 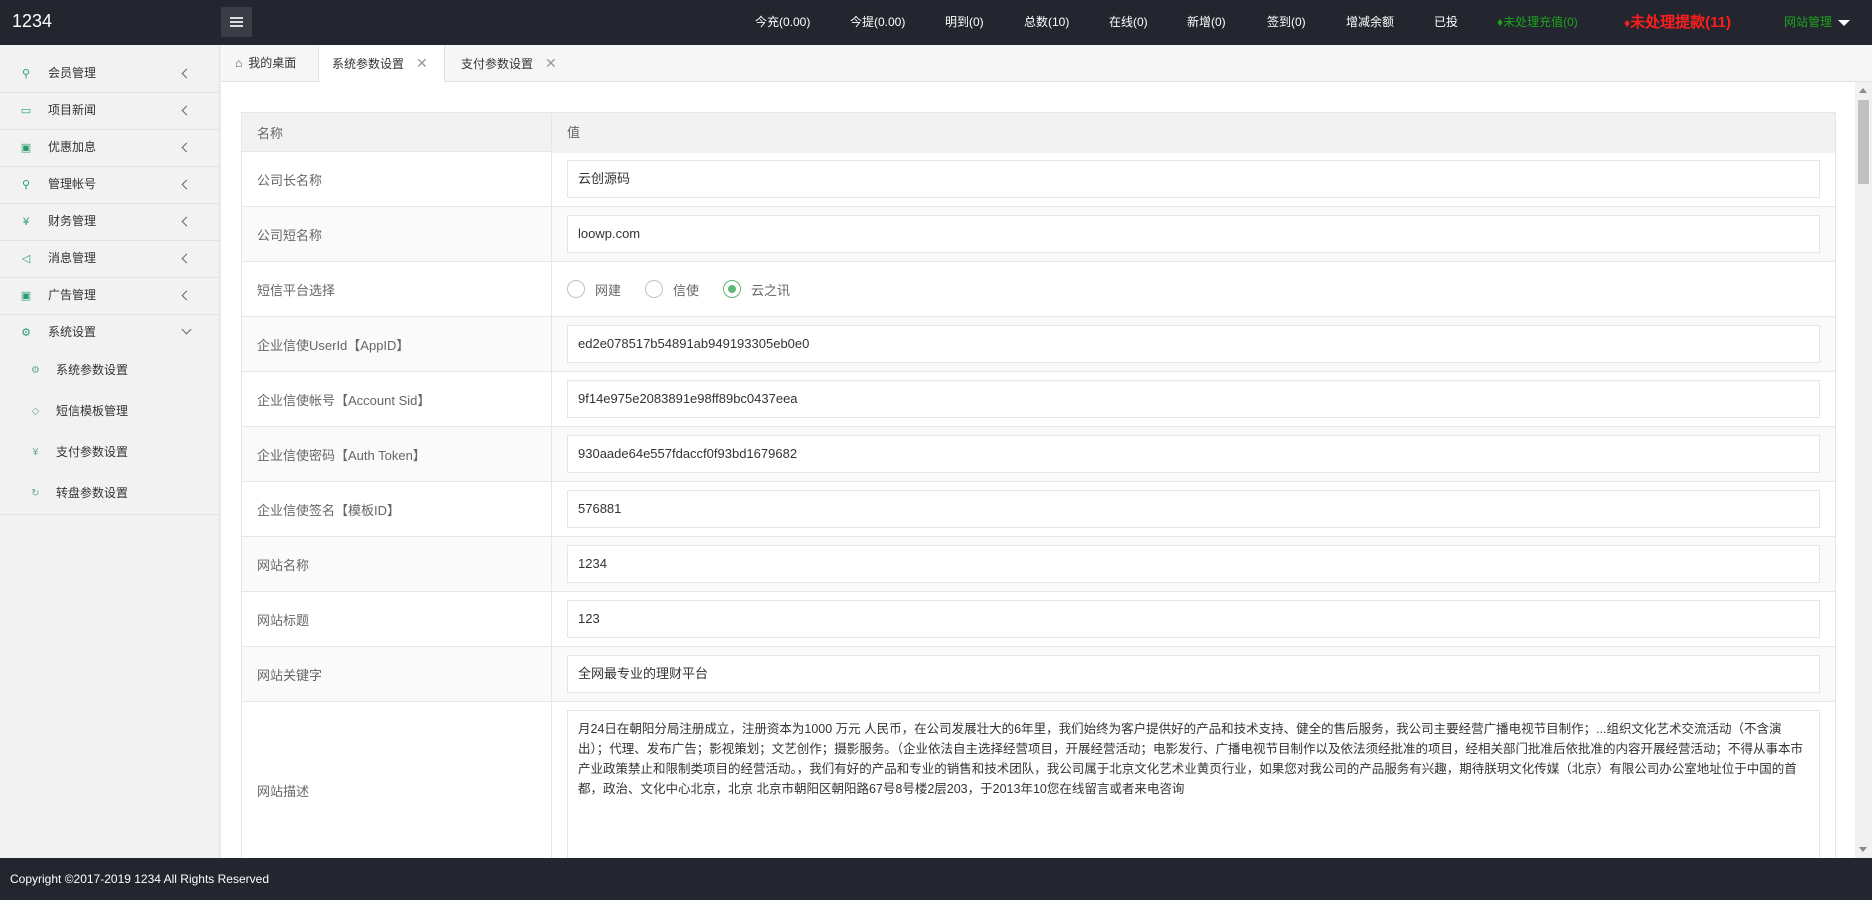 What do you see at coordinates (756, 289) in the screenshot?
I see `radio-yunzhixun: 云之讯` at bounding box center [756, 289].